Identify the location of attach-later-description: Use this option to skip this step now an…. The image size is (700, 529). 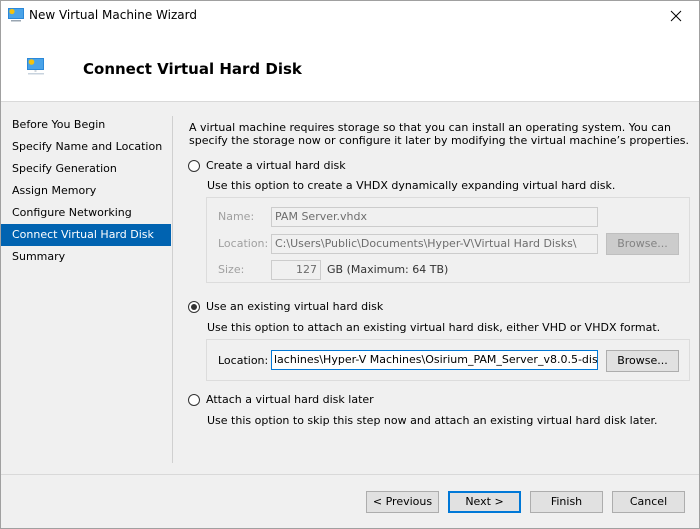
(432, 420).